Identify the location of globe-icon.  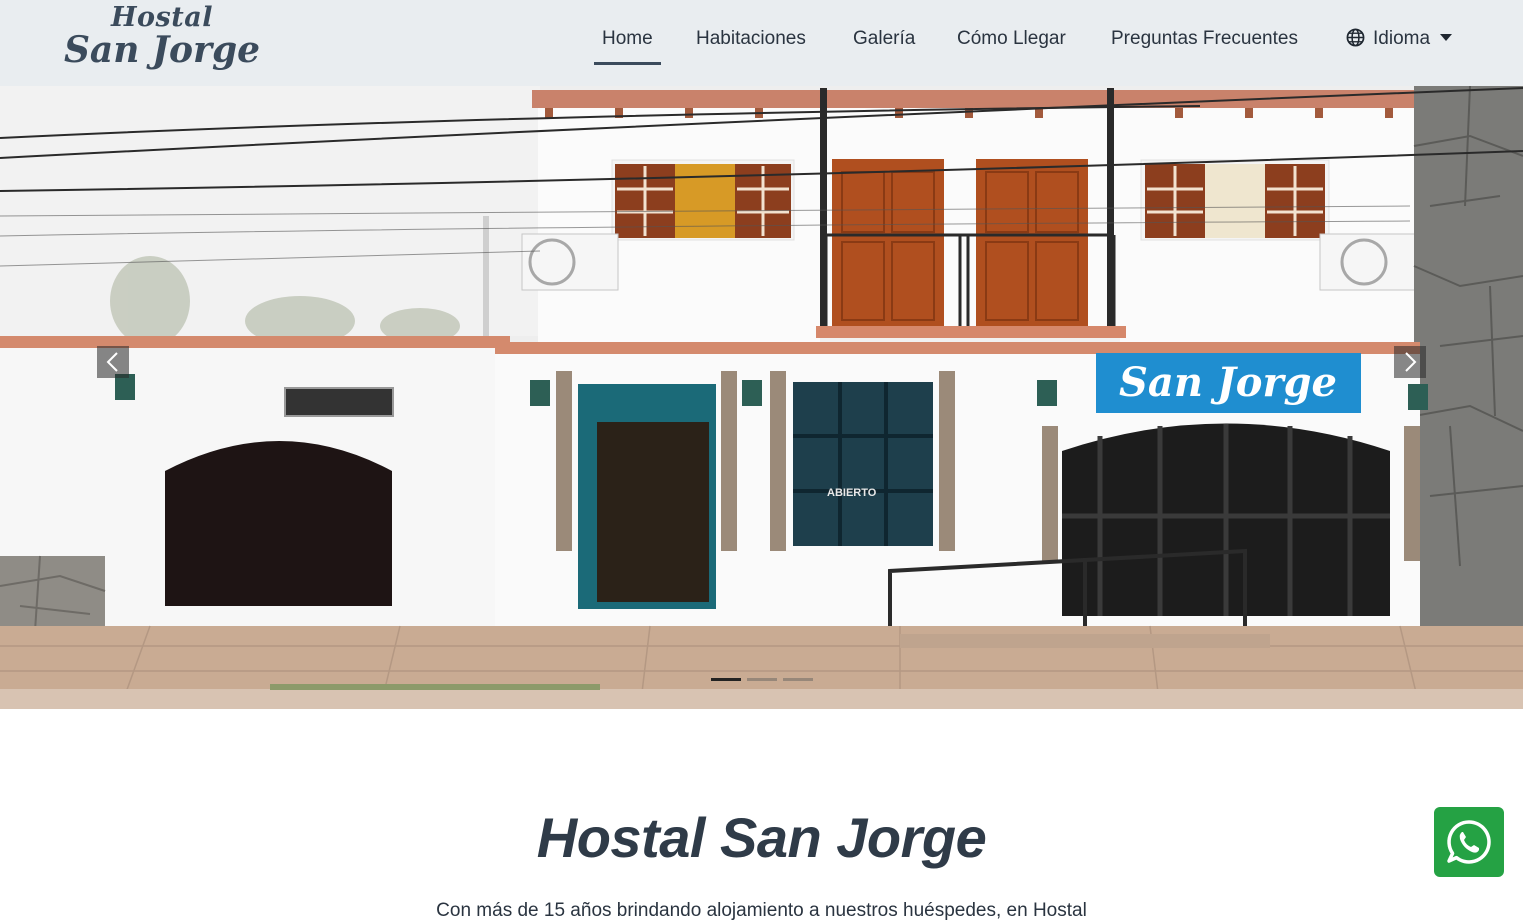
(1355, 40).